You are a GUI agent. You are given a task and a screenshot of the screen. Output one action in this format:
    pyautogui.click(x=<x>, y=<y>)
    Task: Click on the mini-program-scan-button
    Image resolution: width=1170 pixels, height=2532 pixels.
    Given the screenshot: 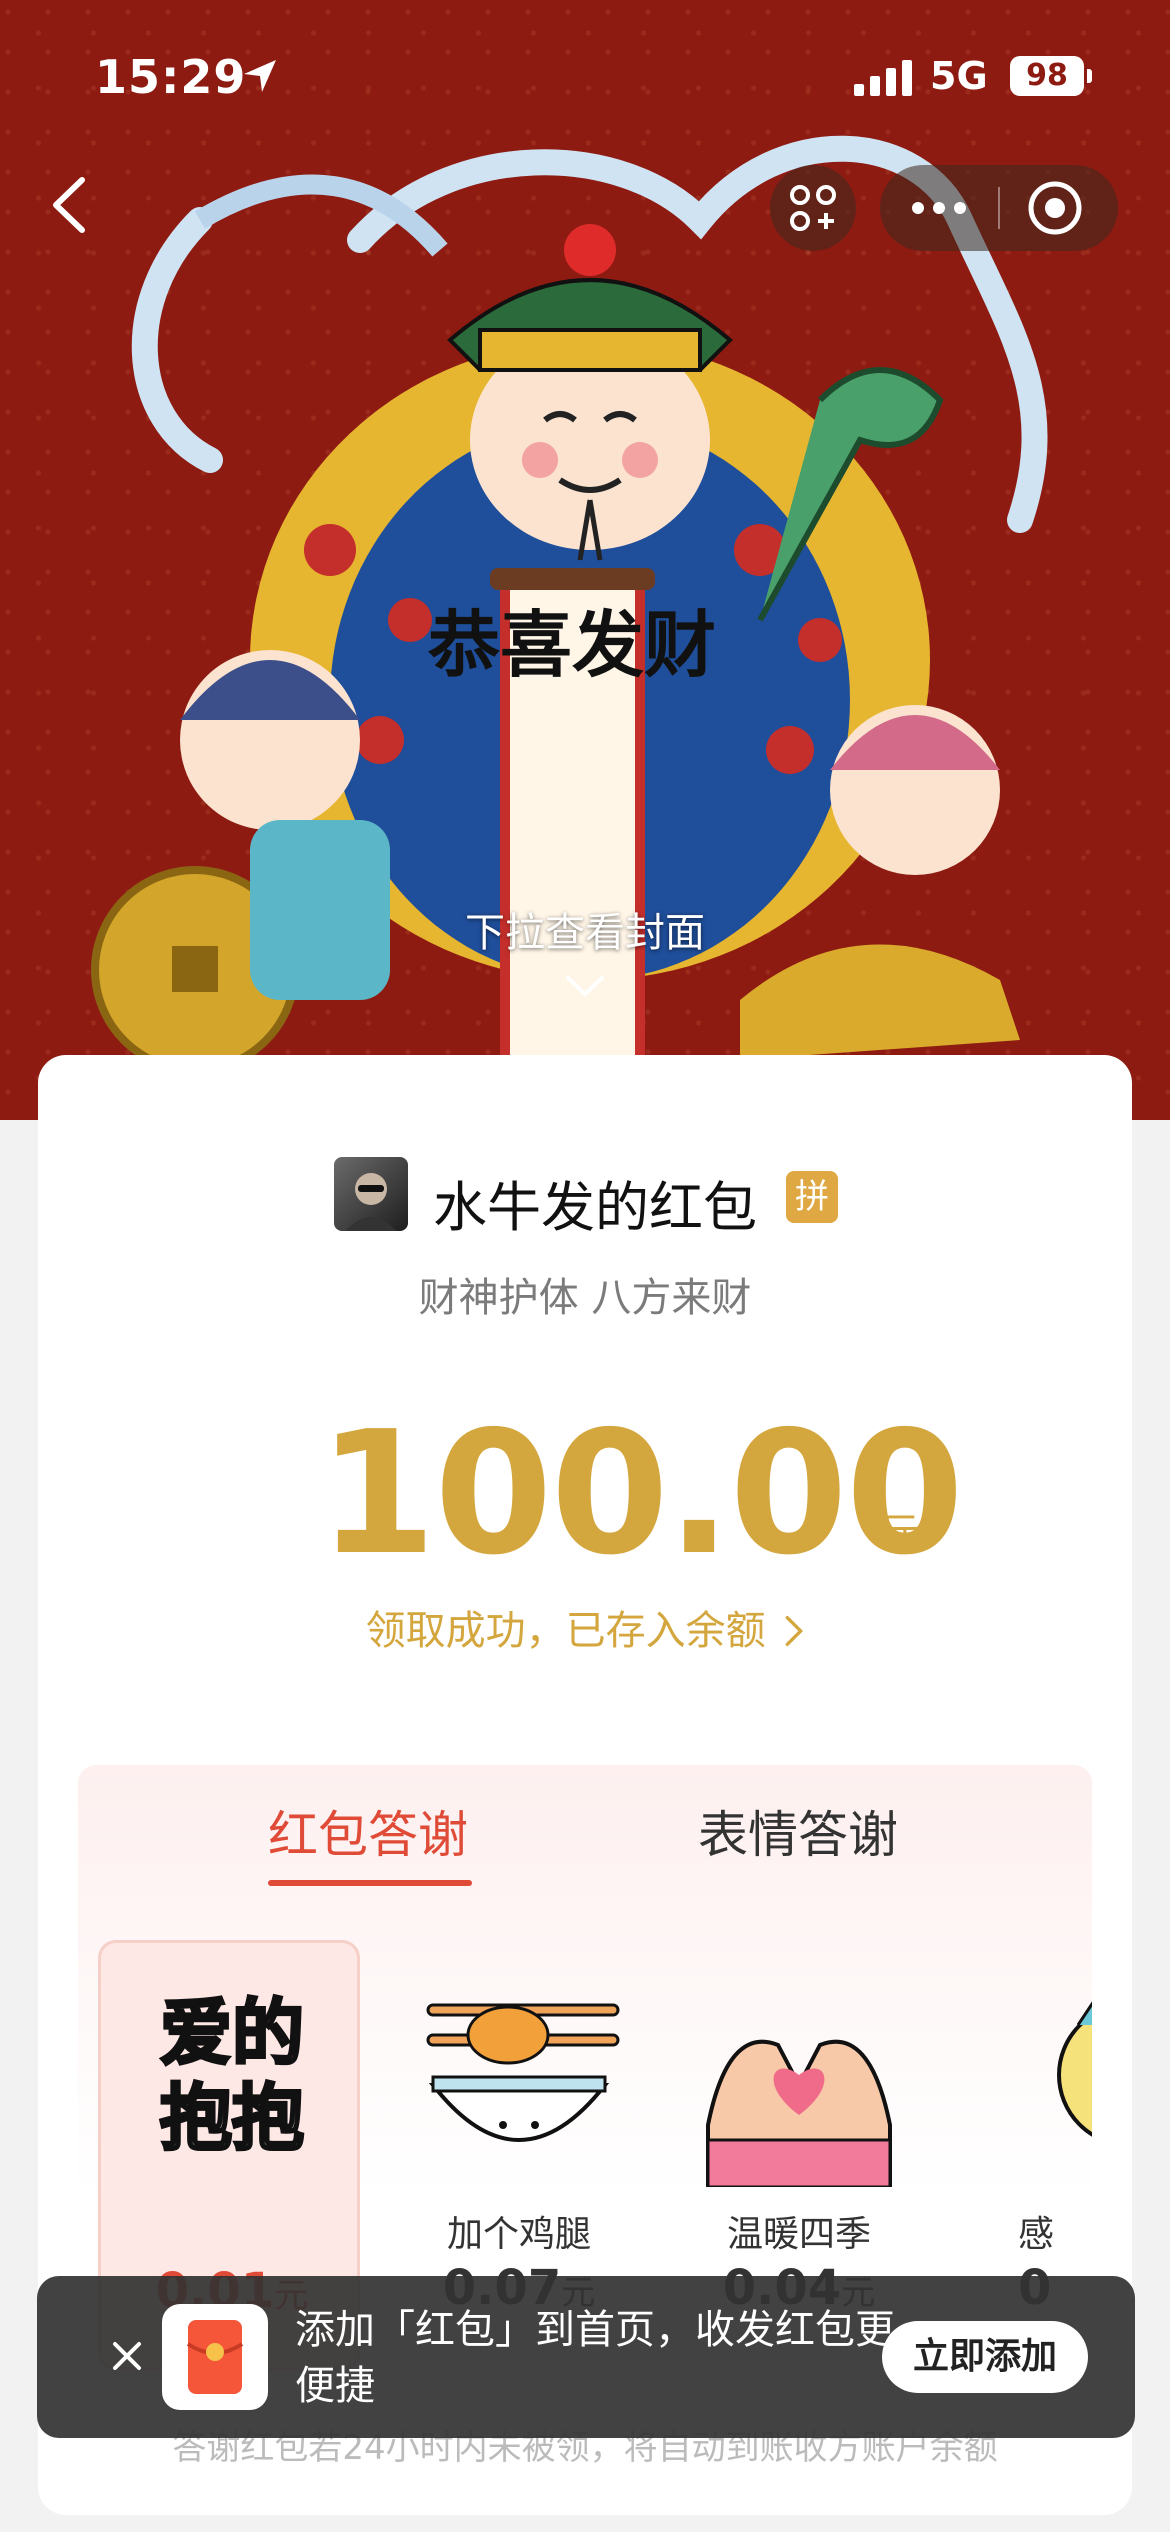 What is the action you would take?
    pyautogui.click(x=813, y=208)
    